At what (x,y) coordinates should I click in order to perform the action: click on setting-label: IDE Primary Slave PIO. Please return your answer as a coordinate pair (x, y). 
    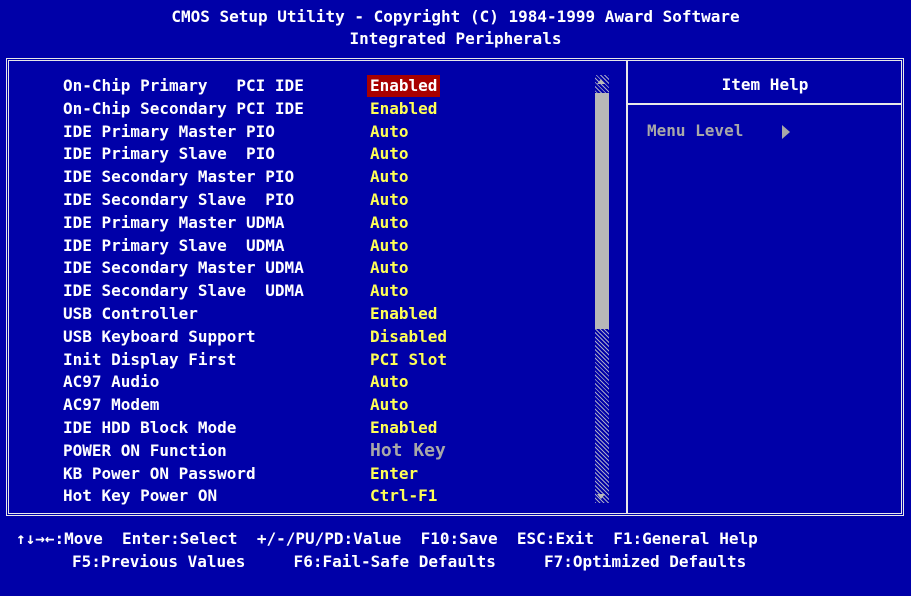
    Looking at the image, I should click on (169, 154).